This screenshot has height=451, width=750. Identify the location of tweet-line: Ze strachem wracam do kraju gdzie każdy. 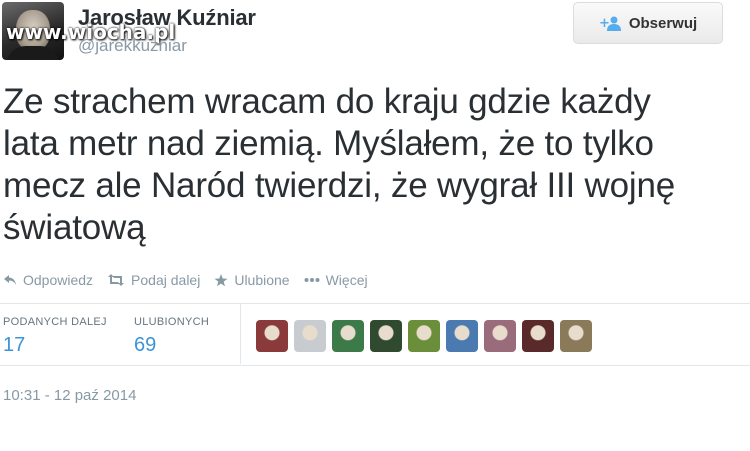
(327, 101).